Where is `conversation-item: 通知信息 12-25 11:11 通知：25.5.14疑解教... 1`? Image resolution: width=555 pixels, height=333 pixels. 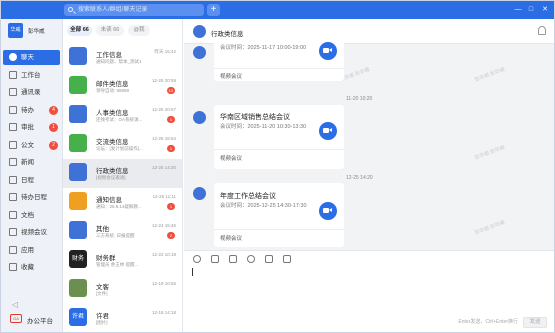 conversation-item: 通知信息 12-25 11:11 通知：25.5.14疑解教... 1 is located at coordinates (122, 202).